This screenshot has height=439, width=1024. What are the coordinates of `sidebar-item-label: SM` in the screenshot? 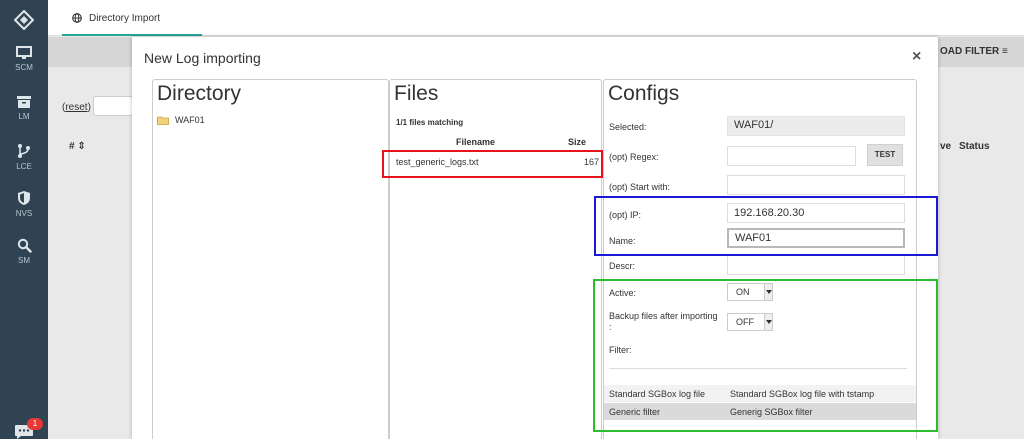 It's located at (24, 260).